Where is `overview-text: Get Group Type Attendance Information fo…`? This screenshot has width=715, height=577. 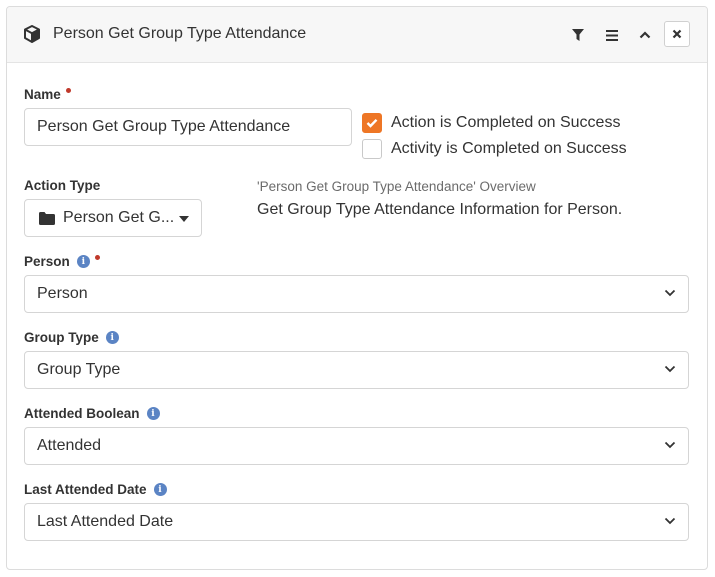 overview-text: Get Group Type Attendance Information fo… is located at coordinates (440, 209).